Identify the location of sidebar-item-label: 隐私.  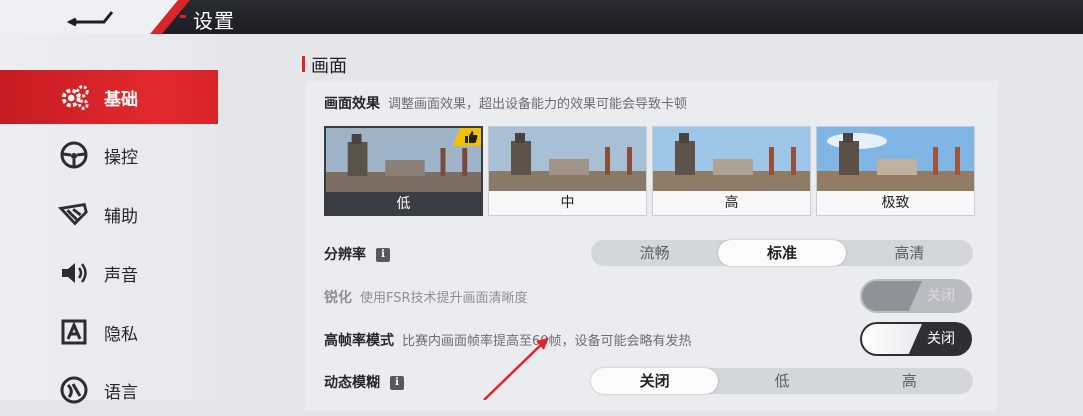
(121, 334).